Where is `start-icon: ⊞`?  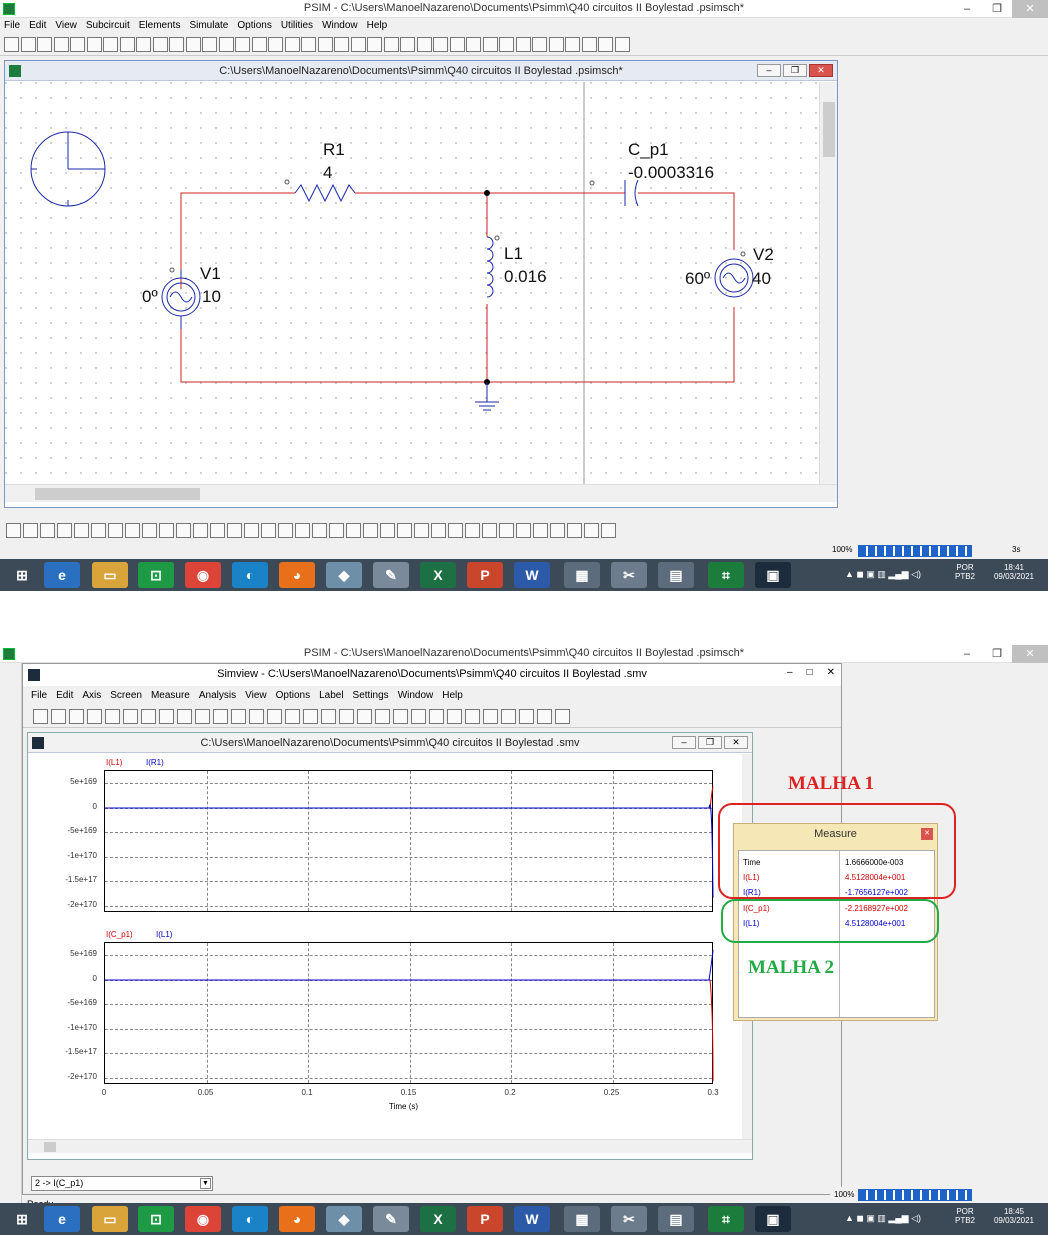
start-icon: ⊞ is located at coordinates (22, 1219).